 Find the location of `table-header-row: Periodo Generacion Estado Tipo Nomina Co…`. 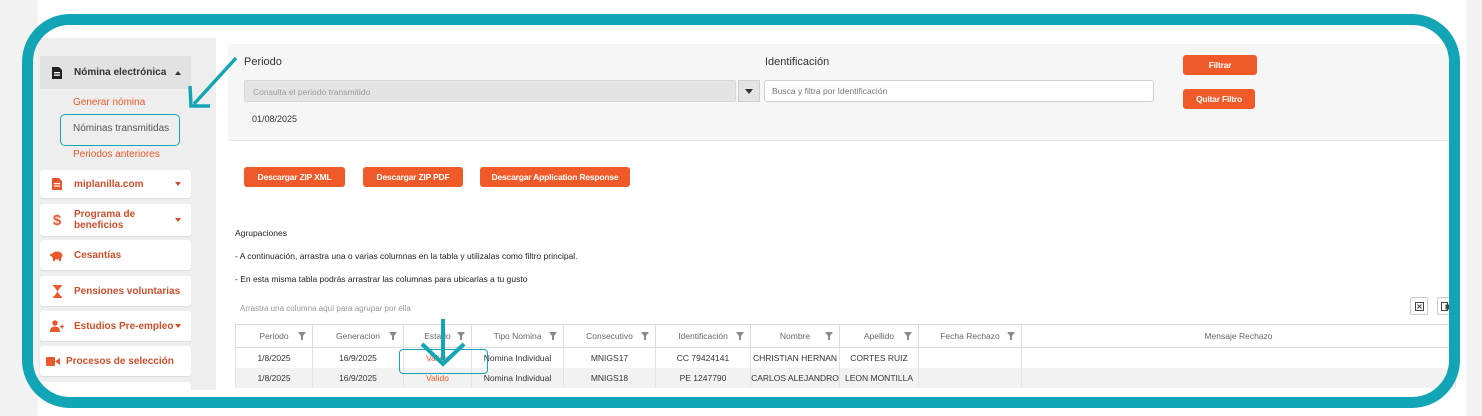

table-header-row: Periodo Generacion Estado Tipo Nomina Co… is located at coordinates (845, 336).